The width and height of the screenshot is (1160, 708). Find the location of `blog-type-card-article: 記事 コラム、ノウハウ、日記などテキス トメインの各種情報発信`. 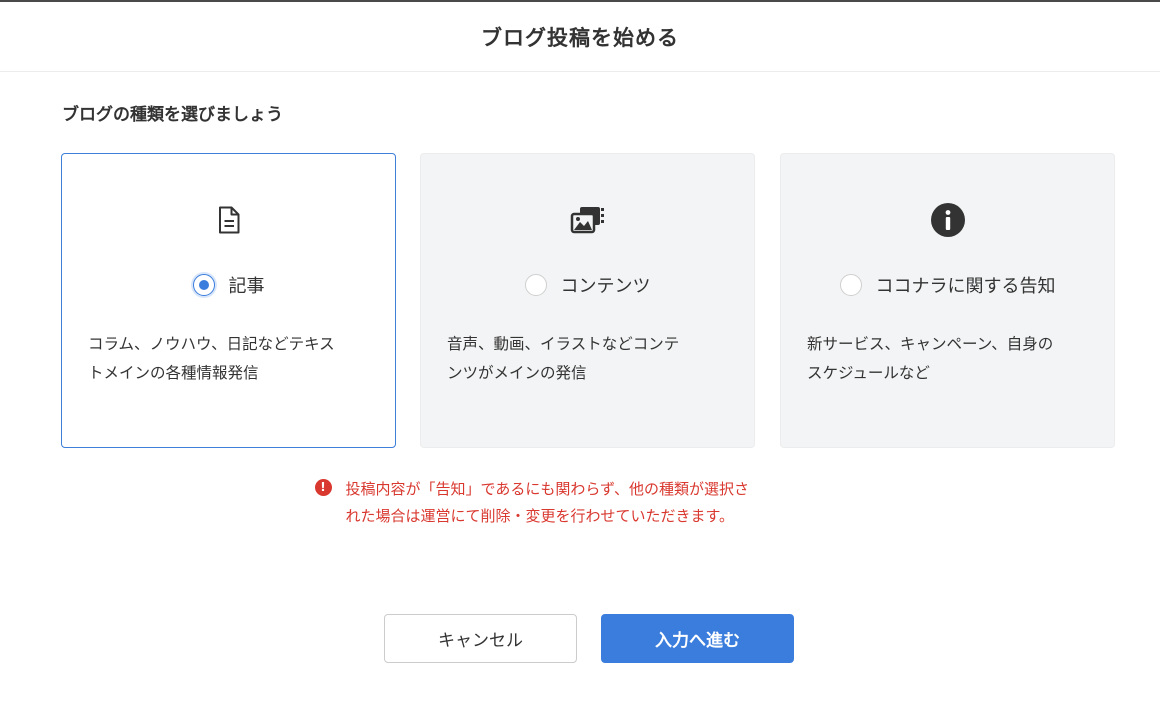

blog-type-card-article: 記事 コラム、ノウハウ、日記などテキス トメインの各種情報発信 is located at coordinates (228, 300).